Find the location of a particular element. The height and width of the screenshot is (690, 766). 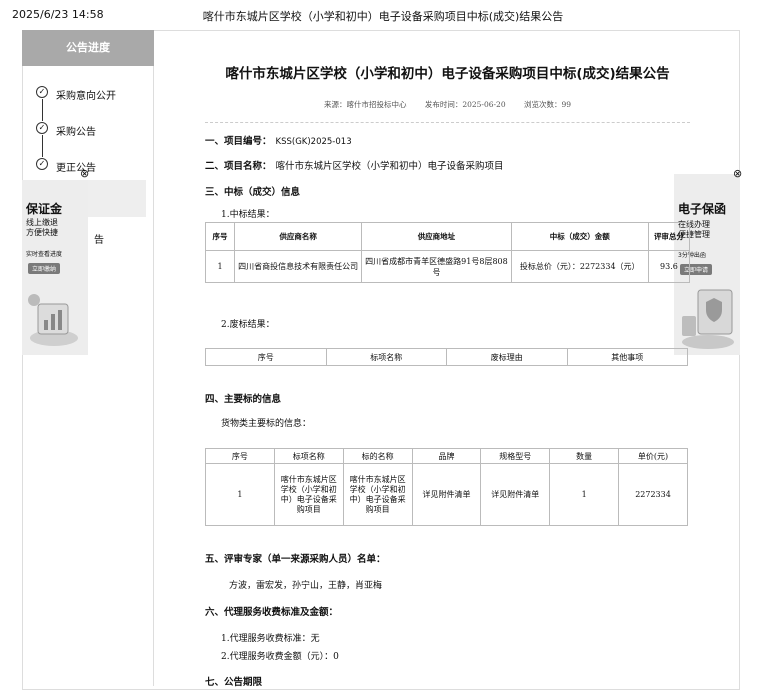

ad-title: 电子保函 is located at coordinates (702, 209).